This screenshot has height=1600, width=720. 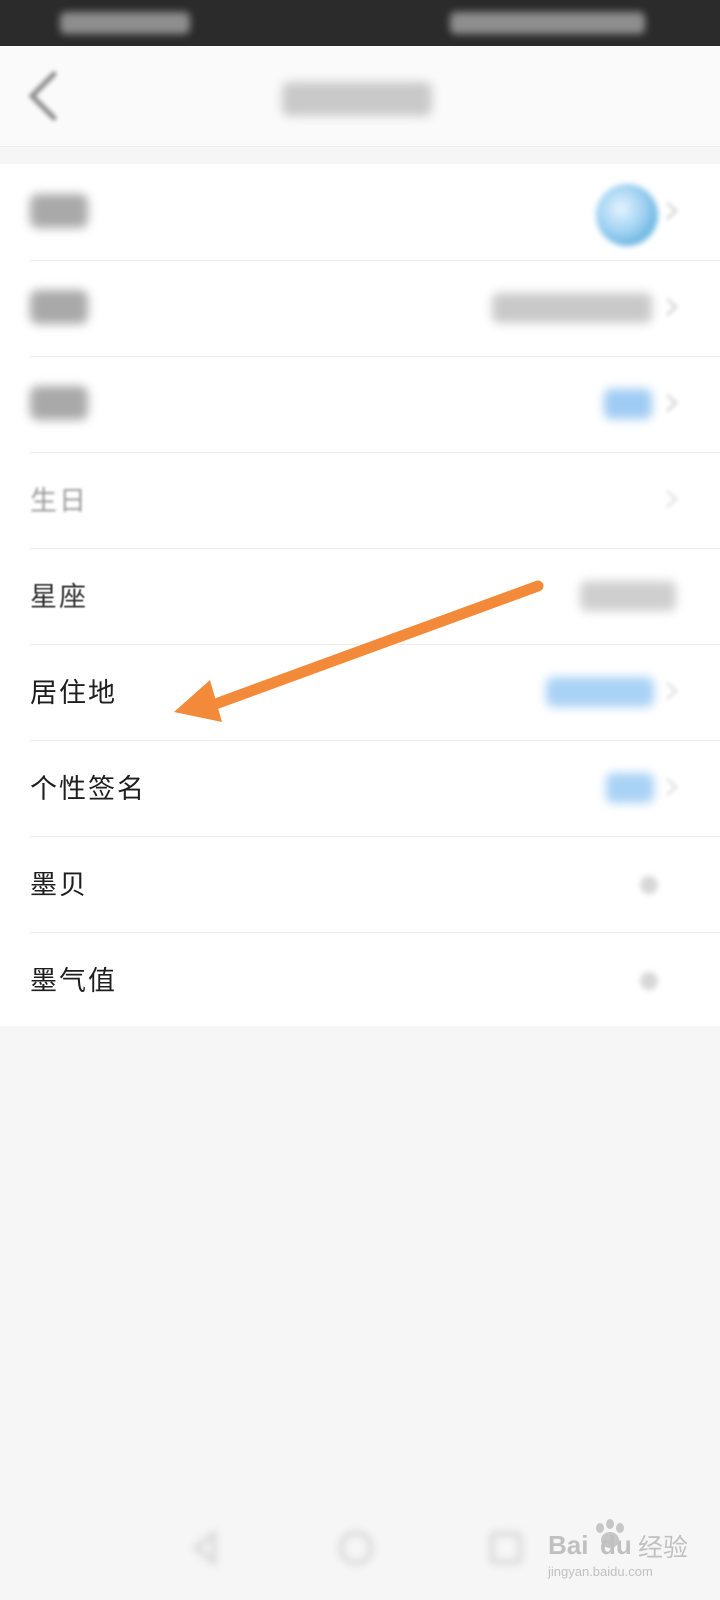 I want to click on nav-back-icon, so click(x=206, y=1548).